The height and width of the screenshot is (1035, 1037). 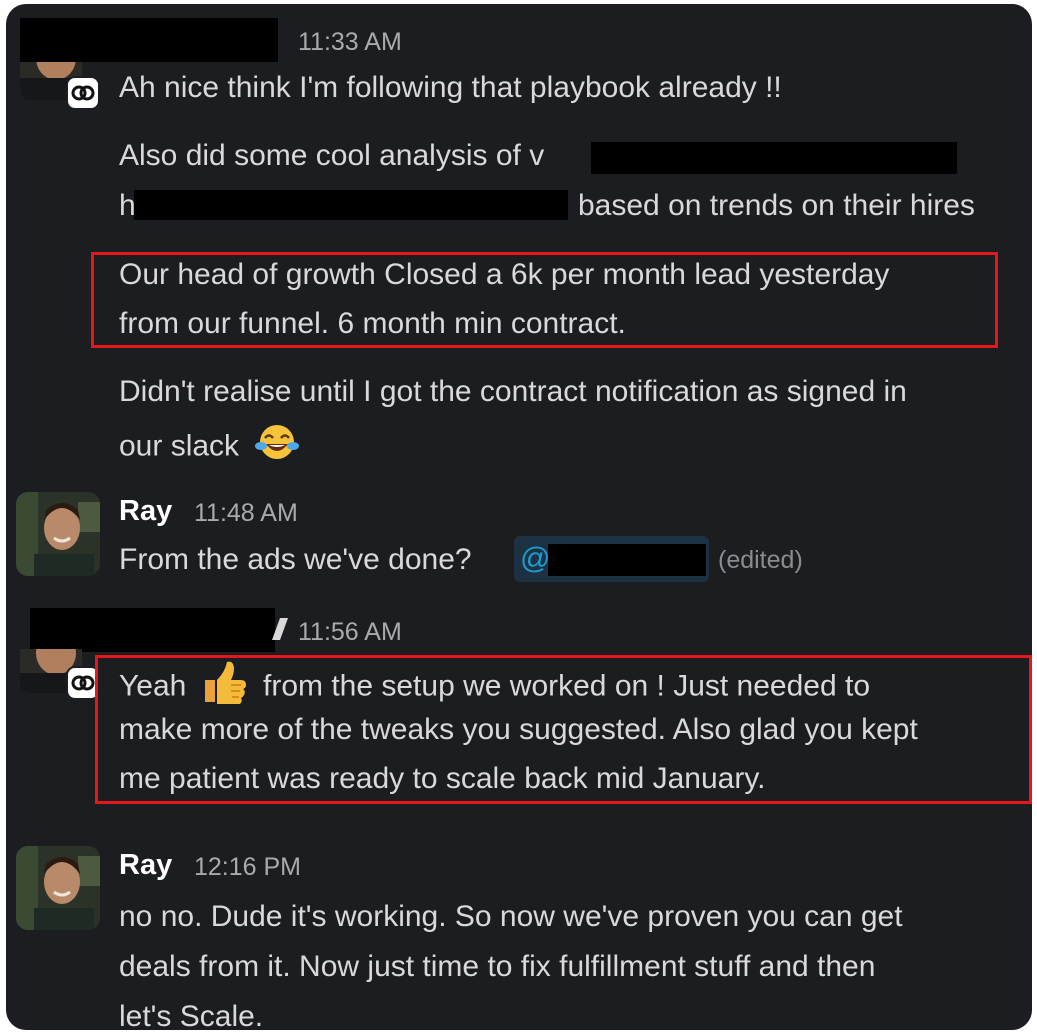 What do you see at coordinates (776, 205) in the screenshot?
I see `message-text-line: based on trends on their hires` at bounding box center [776, 205].